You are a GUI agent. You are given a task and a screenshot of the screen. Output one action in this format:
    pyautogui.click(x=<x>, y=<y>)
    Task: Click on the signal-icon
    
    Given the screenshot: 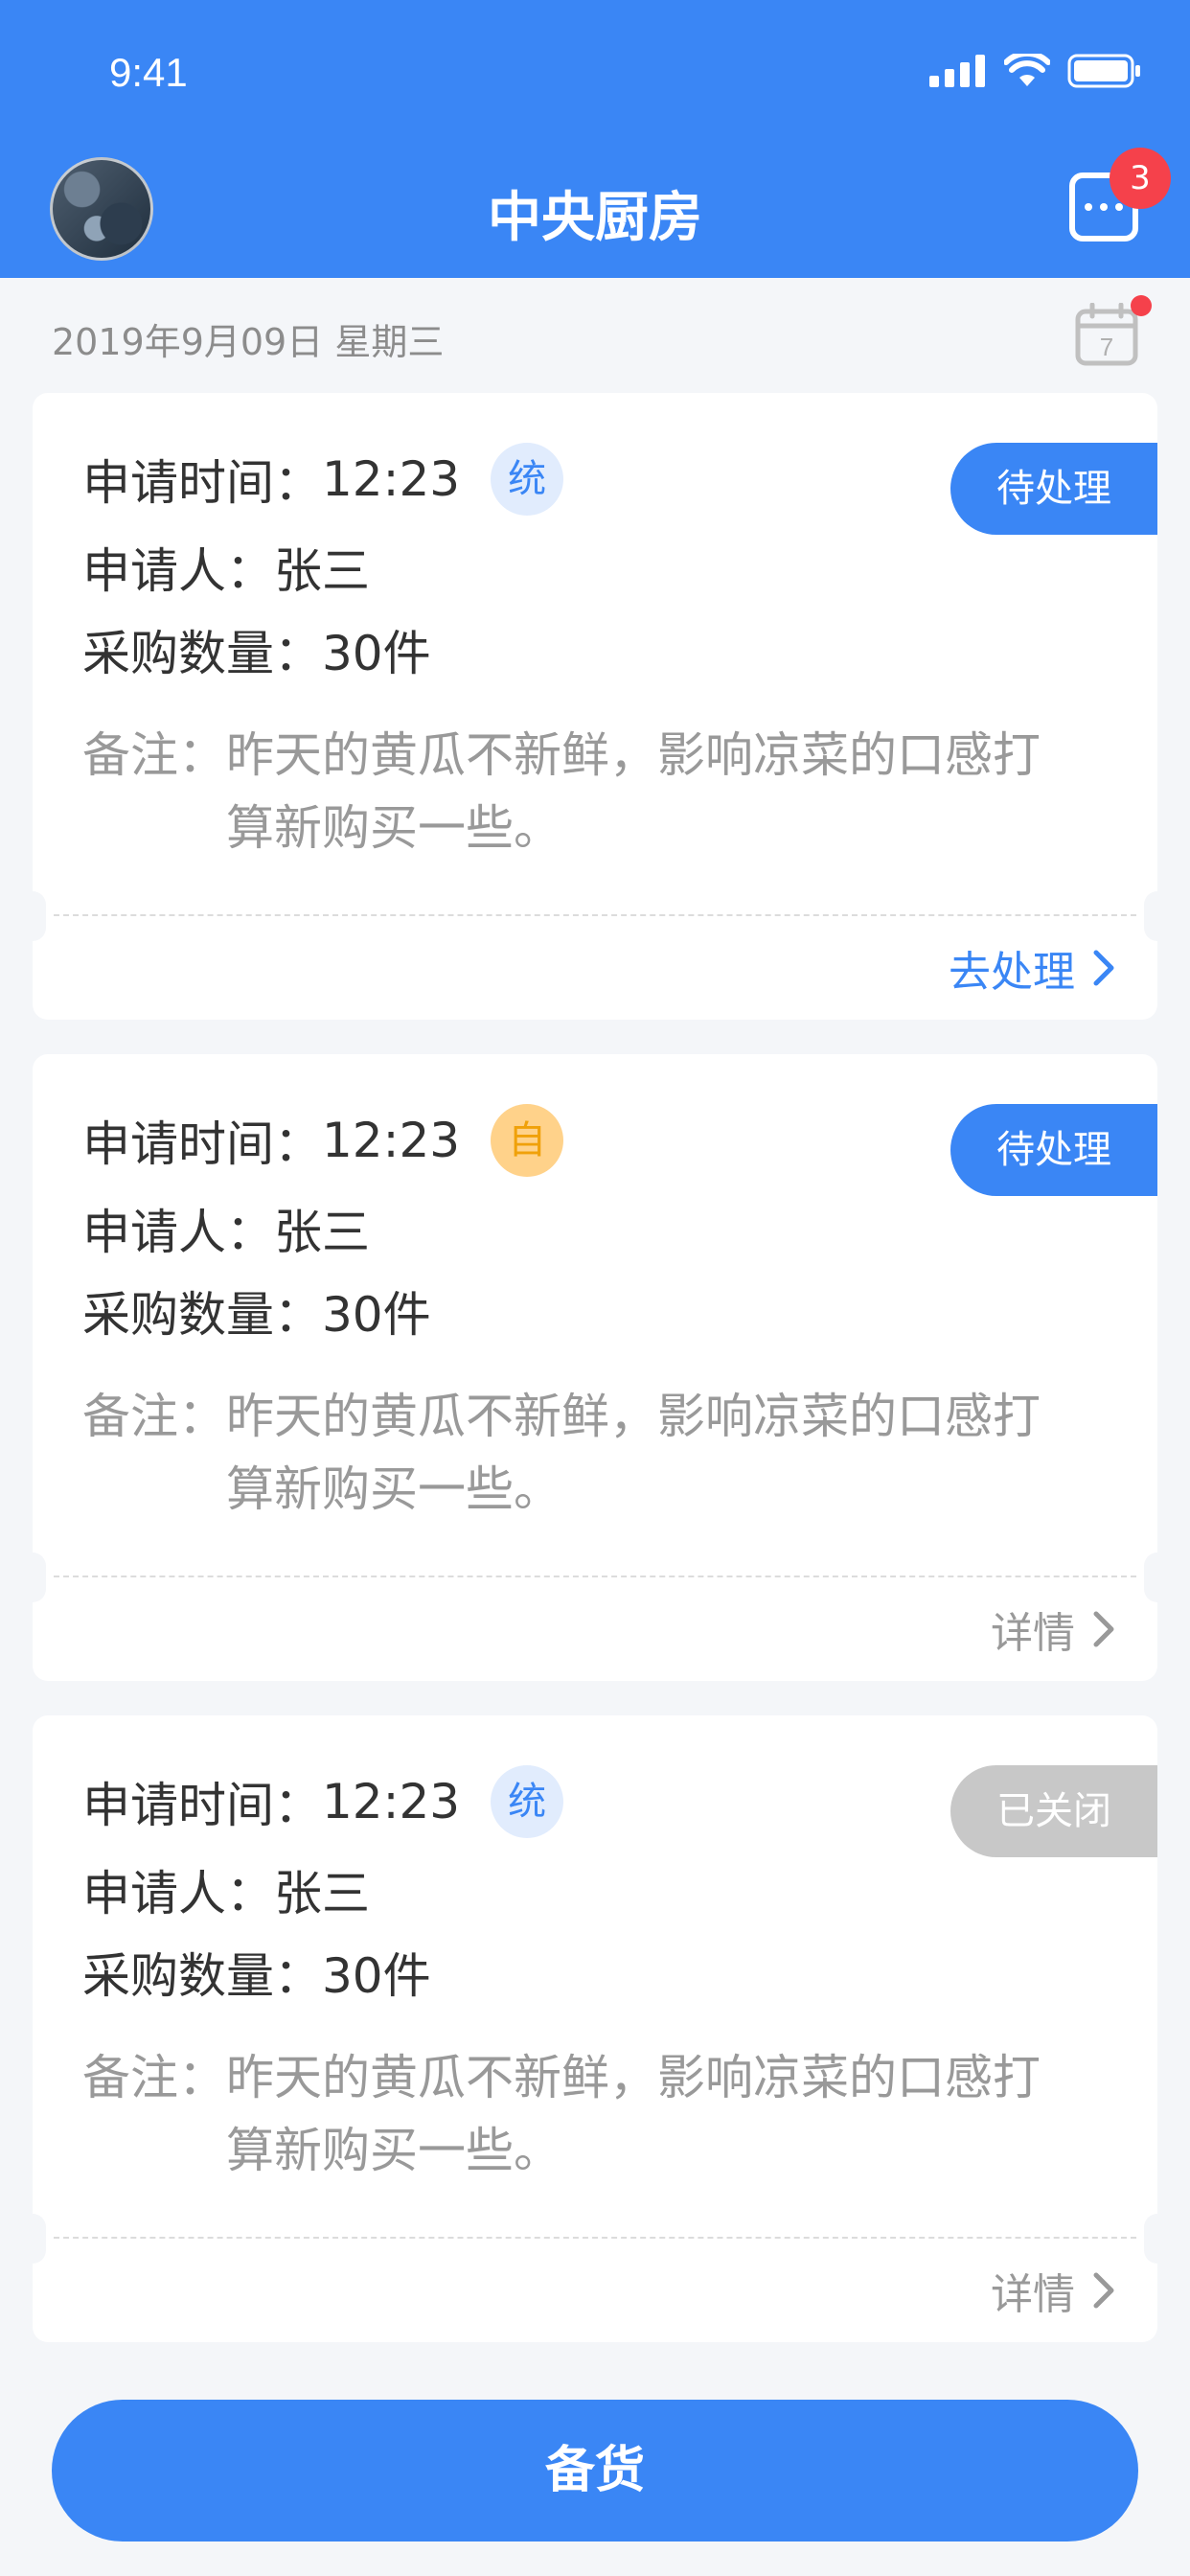 What is the action you would take?
    pyautogui.click(x=957, y=71)
    